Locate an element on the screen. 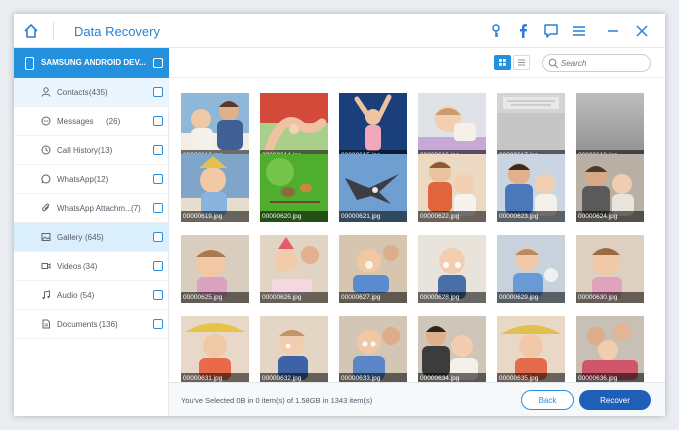 Image resolution: width=679 pixels, height=430 pixels. photo-thumbnail: 00000627.jpg is located at coordinates (373, 269).